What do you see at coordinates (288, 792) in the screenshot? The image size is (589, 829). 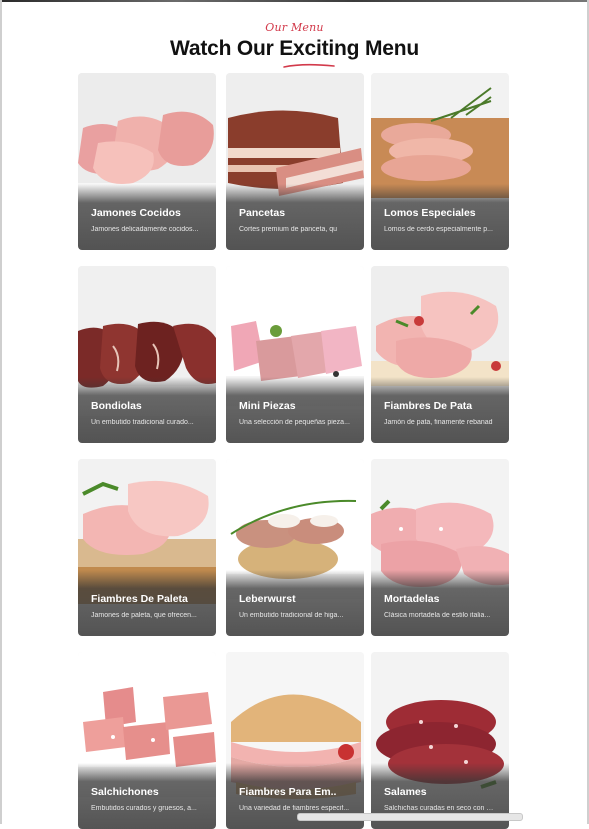 I see `menu-card-title: Fiambres Para Em..` at bounding box center [288, 792].